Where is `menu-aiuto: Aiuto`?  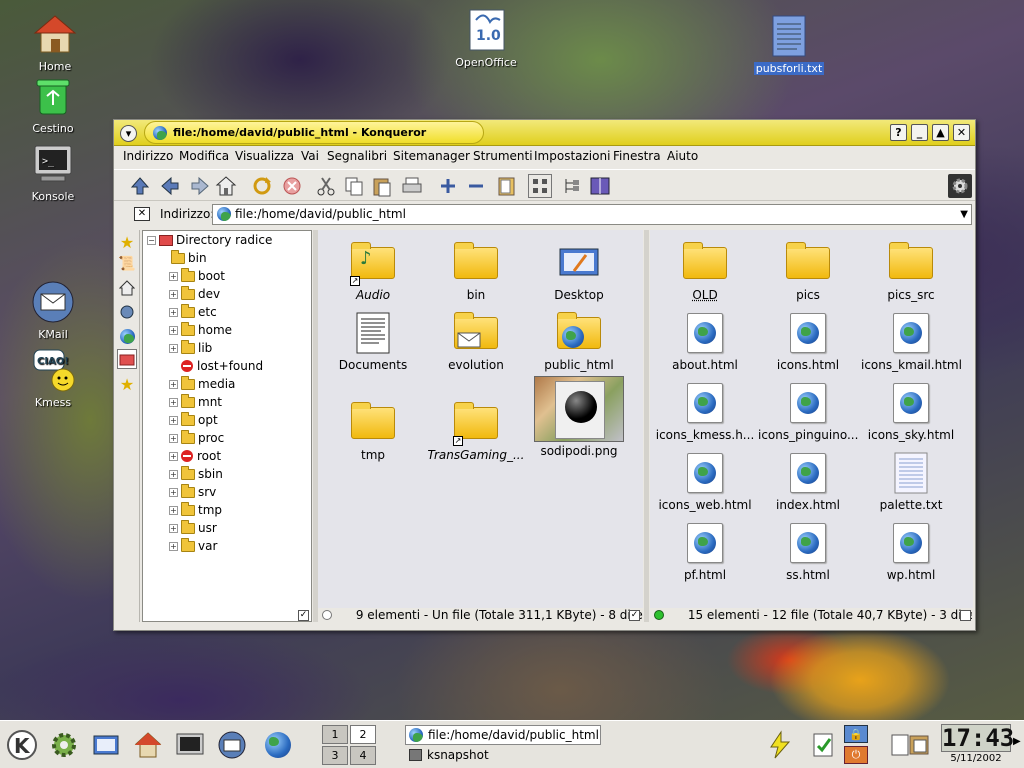 menu-aiuto: Aiuto is located at coordinates (682, 156).